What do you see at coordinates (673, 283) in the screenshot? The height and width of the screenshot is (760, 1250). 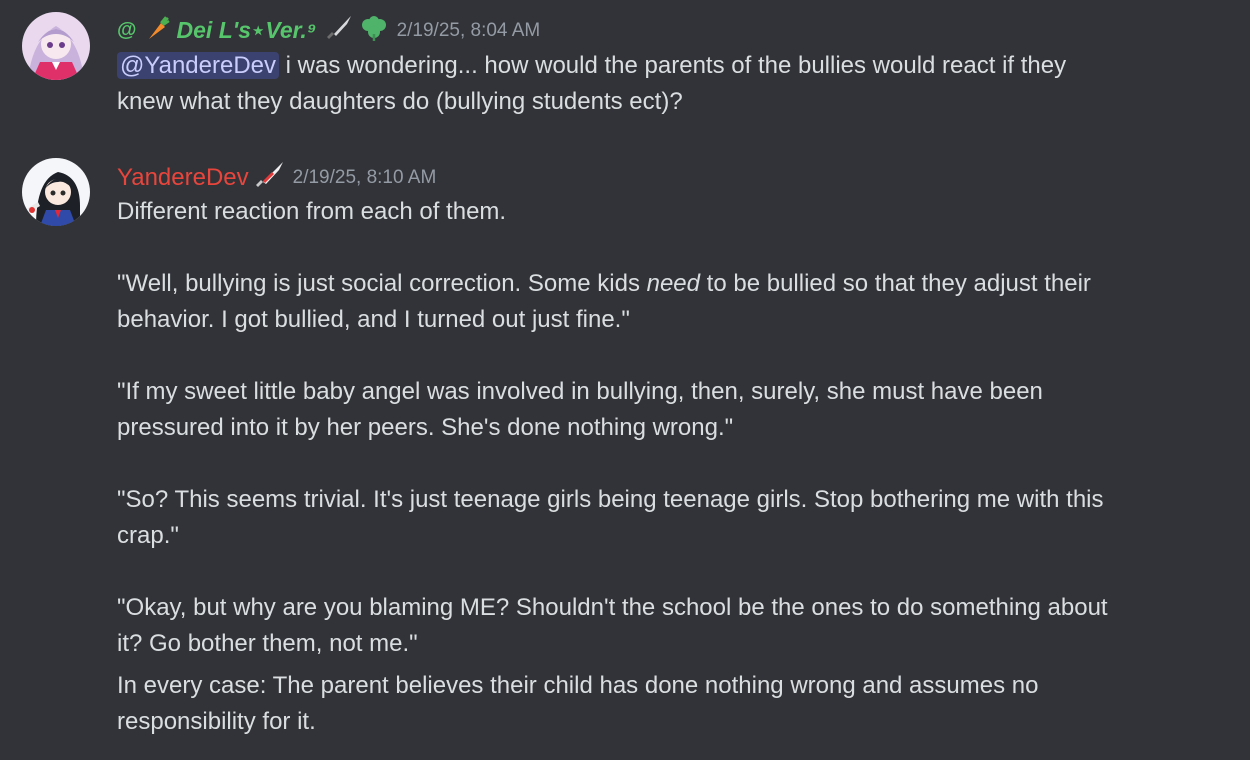 I see `emphasis-text: need` at bounding box center [673, 283].